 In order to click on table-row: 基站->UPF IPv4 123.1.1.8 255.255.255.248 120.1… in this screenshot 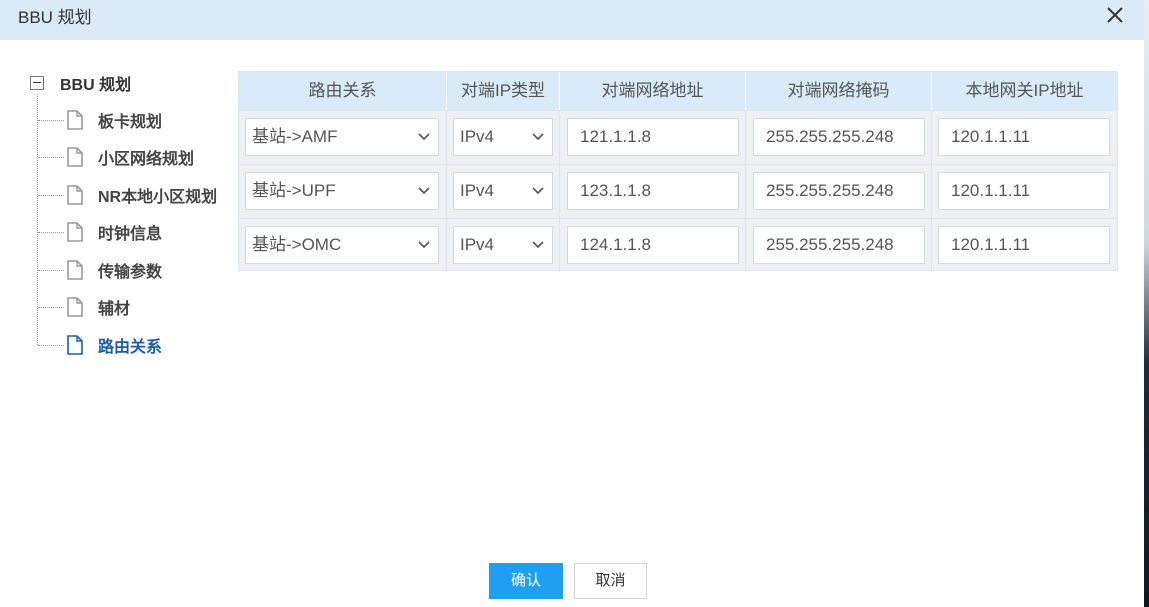, I will do `click(678, 191)`.